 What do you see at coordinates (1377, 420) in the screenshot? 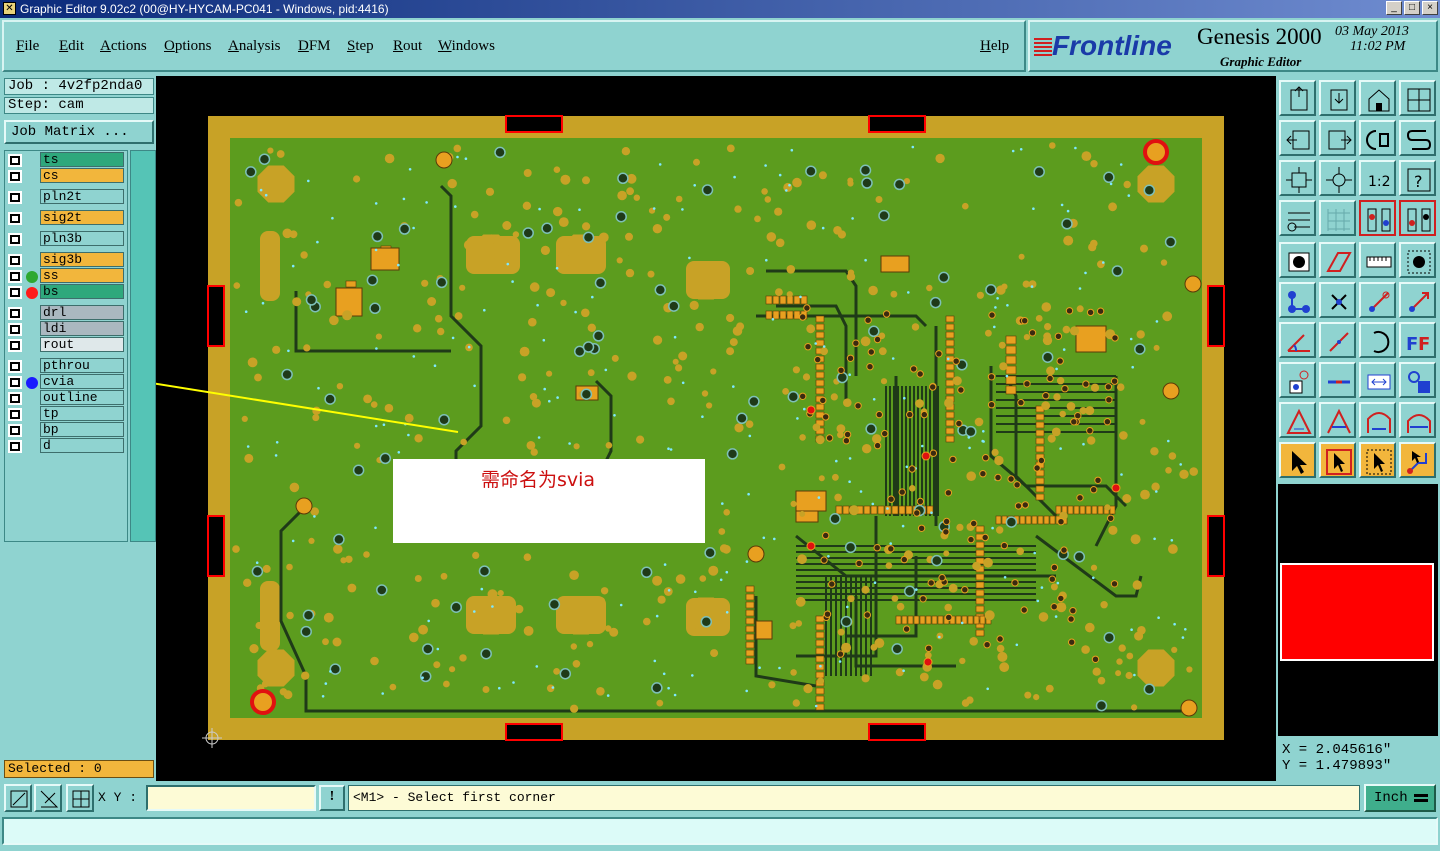
I see `arch-button` at bounding box center [1377, 420].